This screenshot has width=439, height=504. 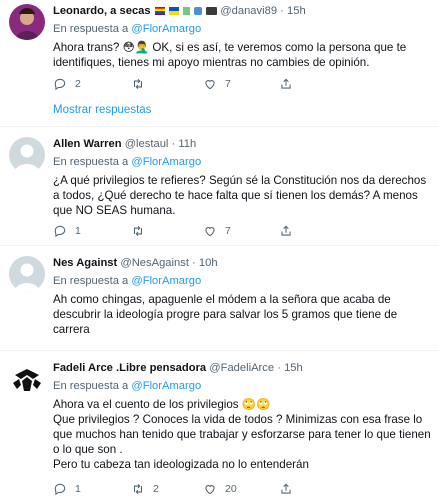 I want to click on retweet-button: 2, so click(x=145, y=489).